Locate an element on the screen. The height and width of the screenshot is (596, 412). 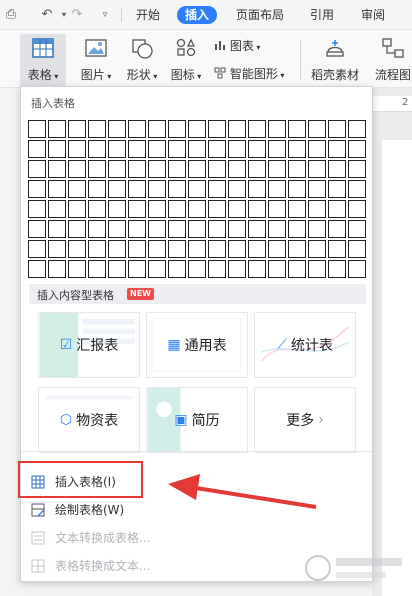
report-table-card: ☑ 汇报表 is located at coordinates (89, 345).